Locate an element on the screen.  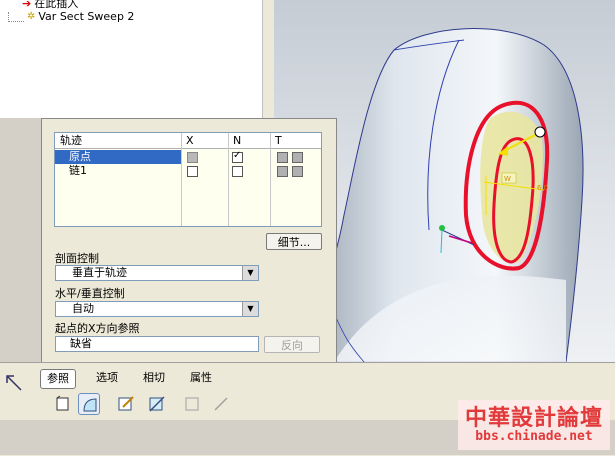
sketch-icon is located at coordinates (126, 404).